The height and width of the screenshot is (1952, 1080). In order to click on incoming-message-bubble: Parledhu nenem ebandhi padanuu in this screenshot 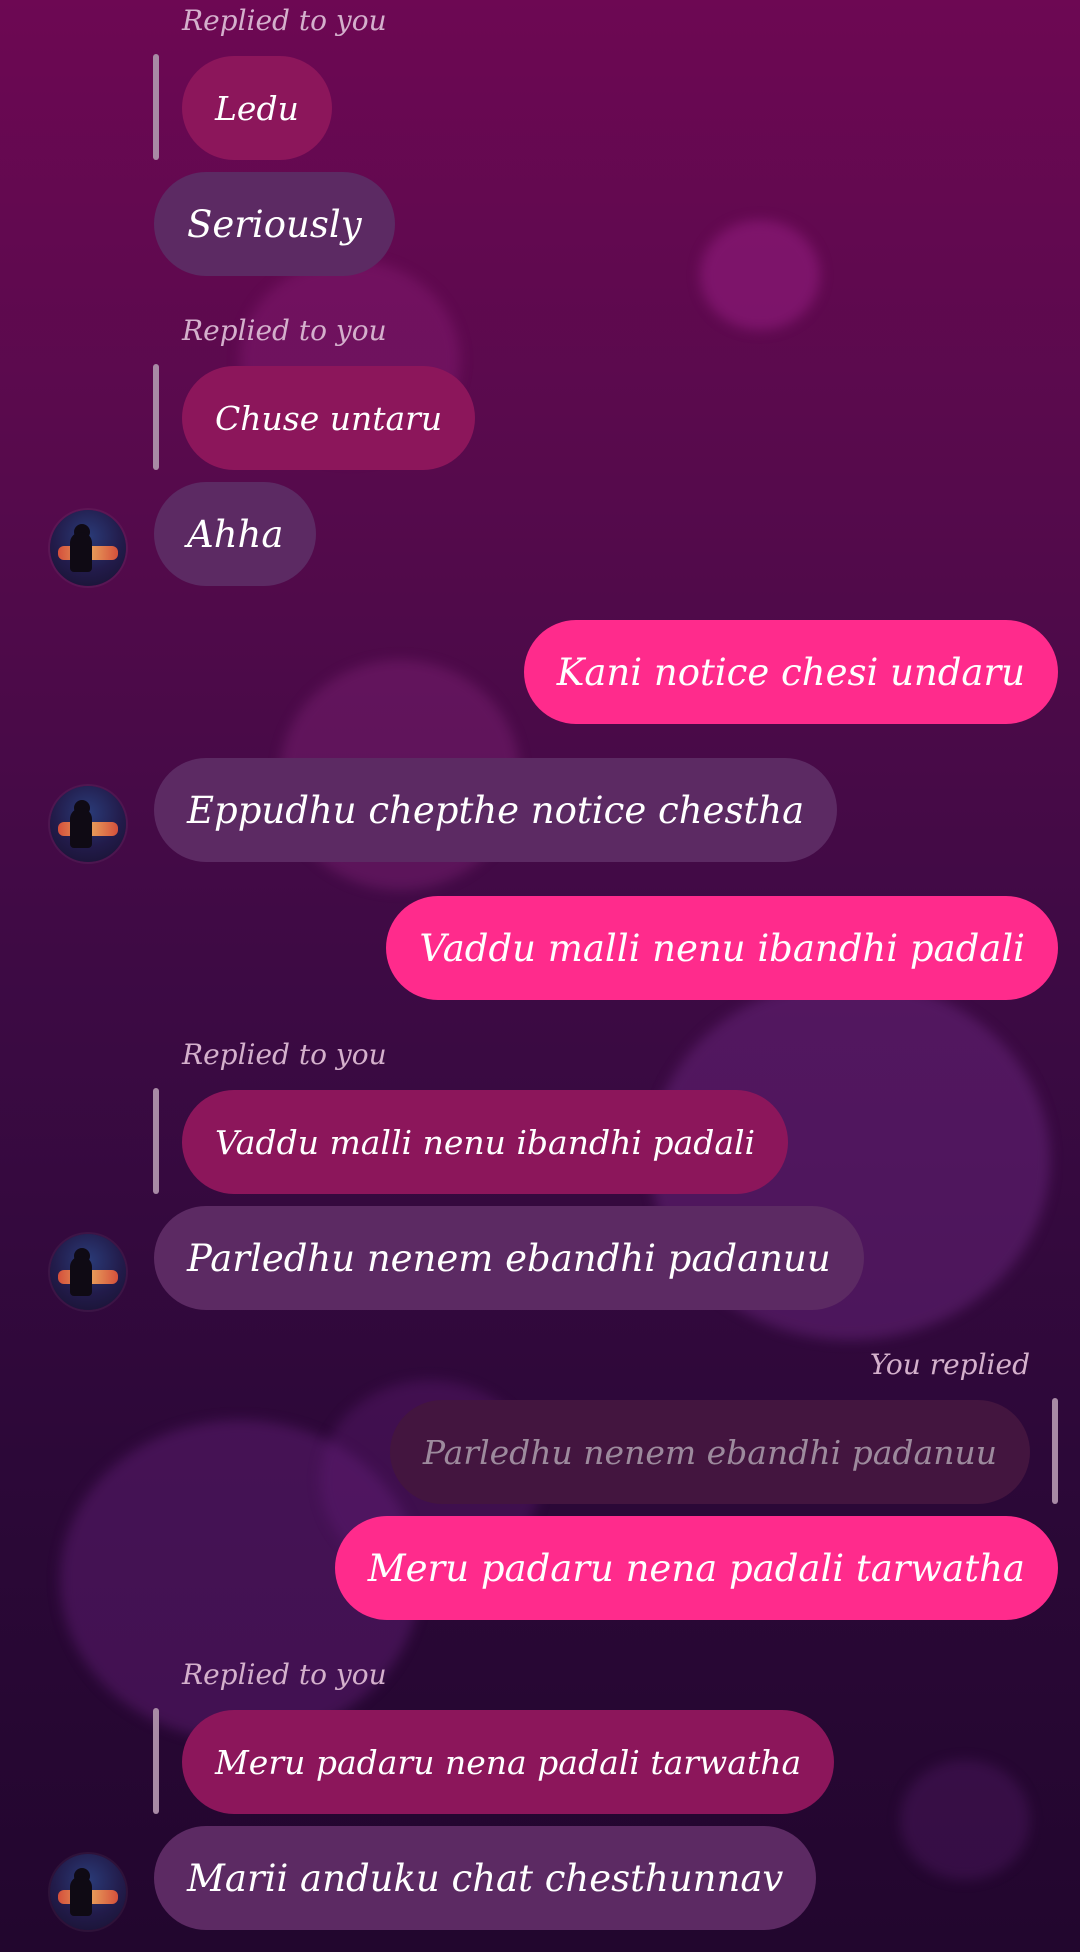, I will do `click(509, 1258)`.